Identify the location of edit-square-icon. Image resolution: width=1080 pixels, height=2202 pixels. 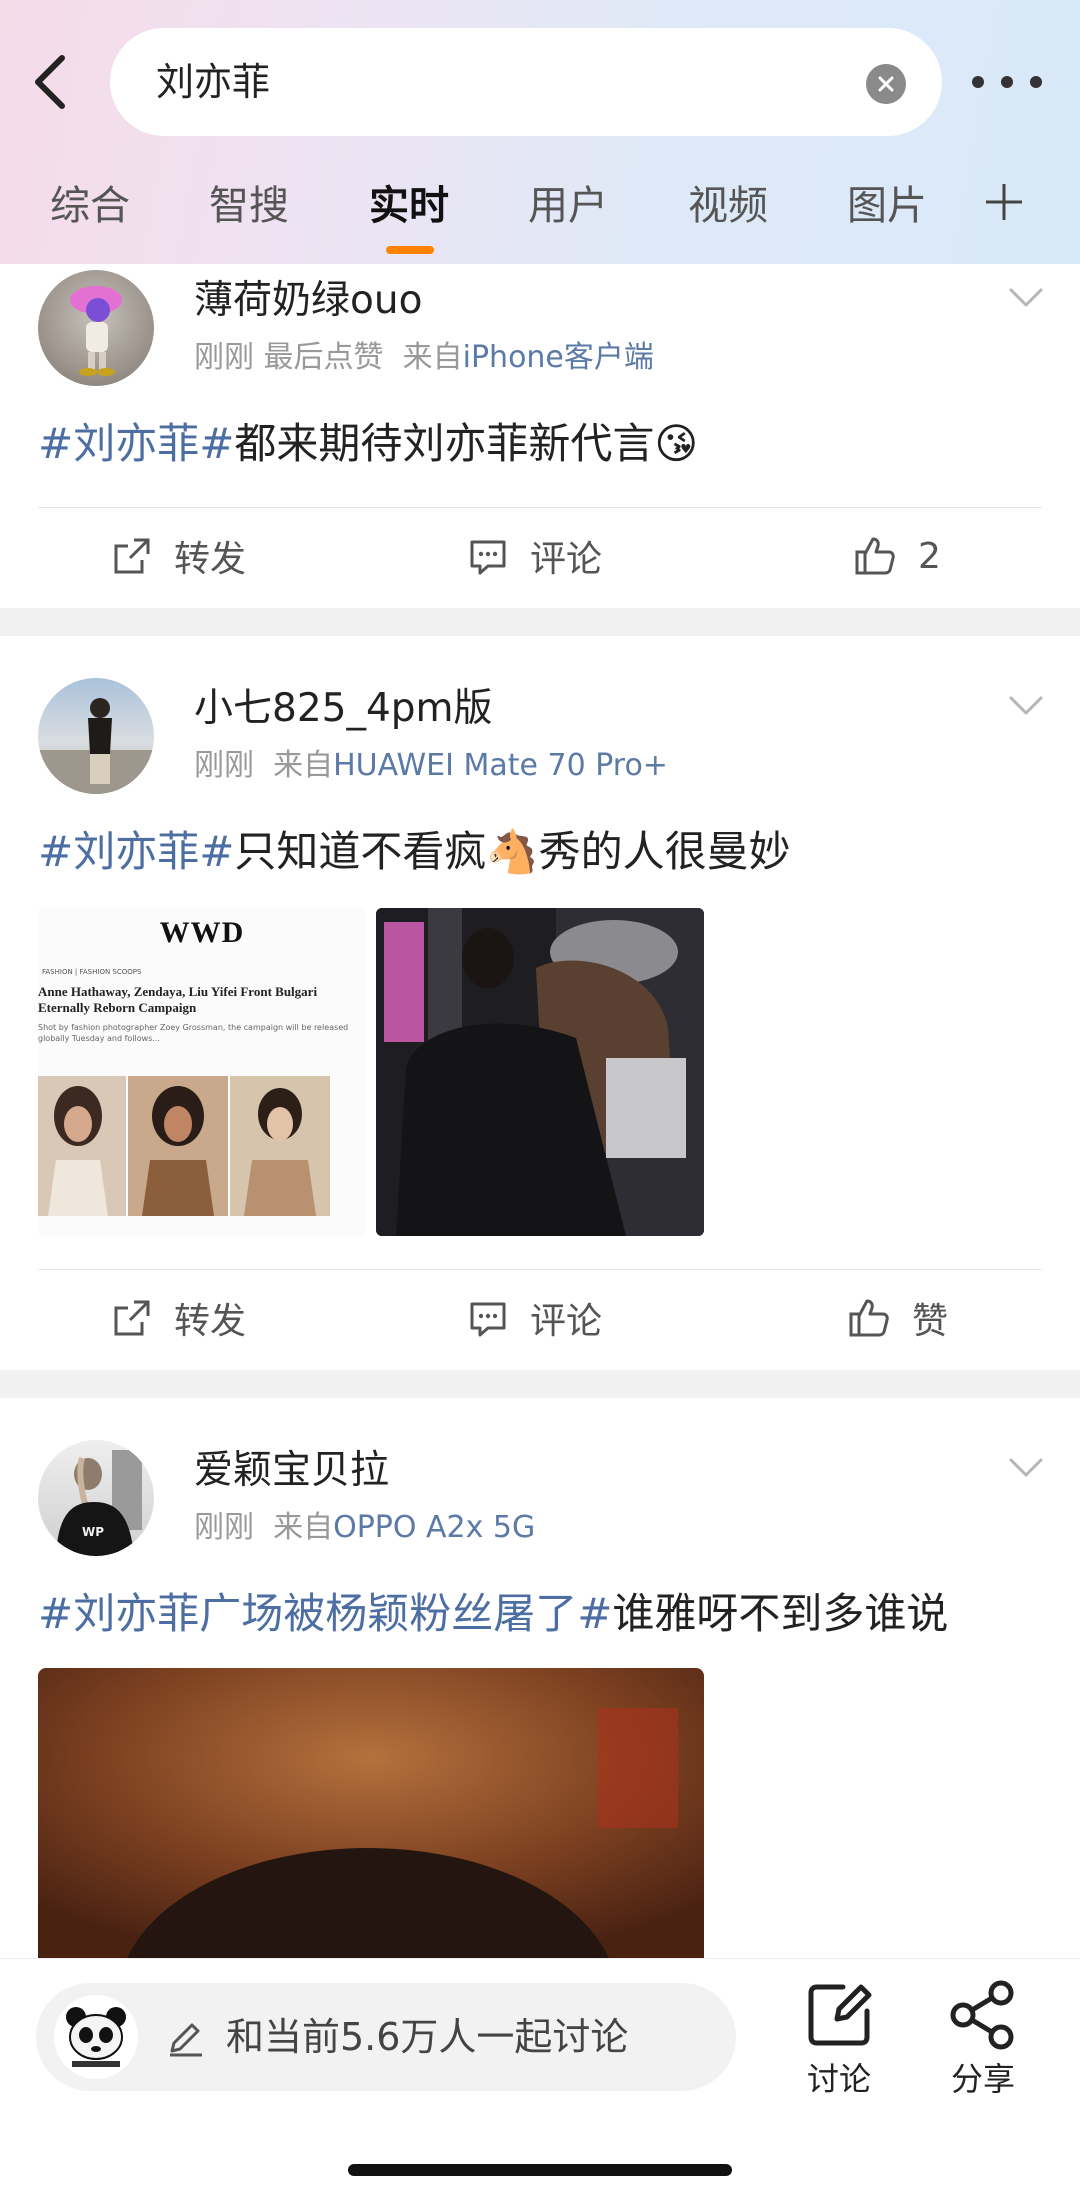
(840, 2015).